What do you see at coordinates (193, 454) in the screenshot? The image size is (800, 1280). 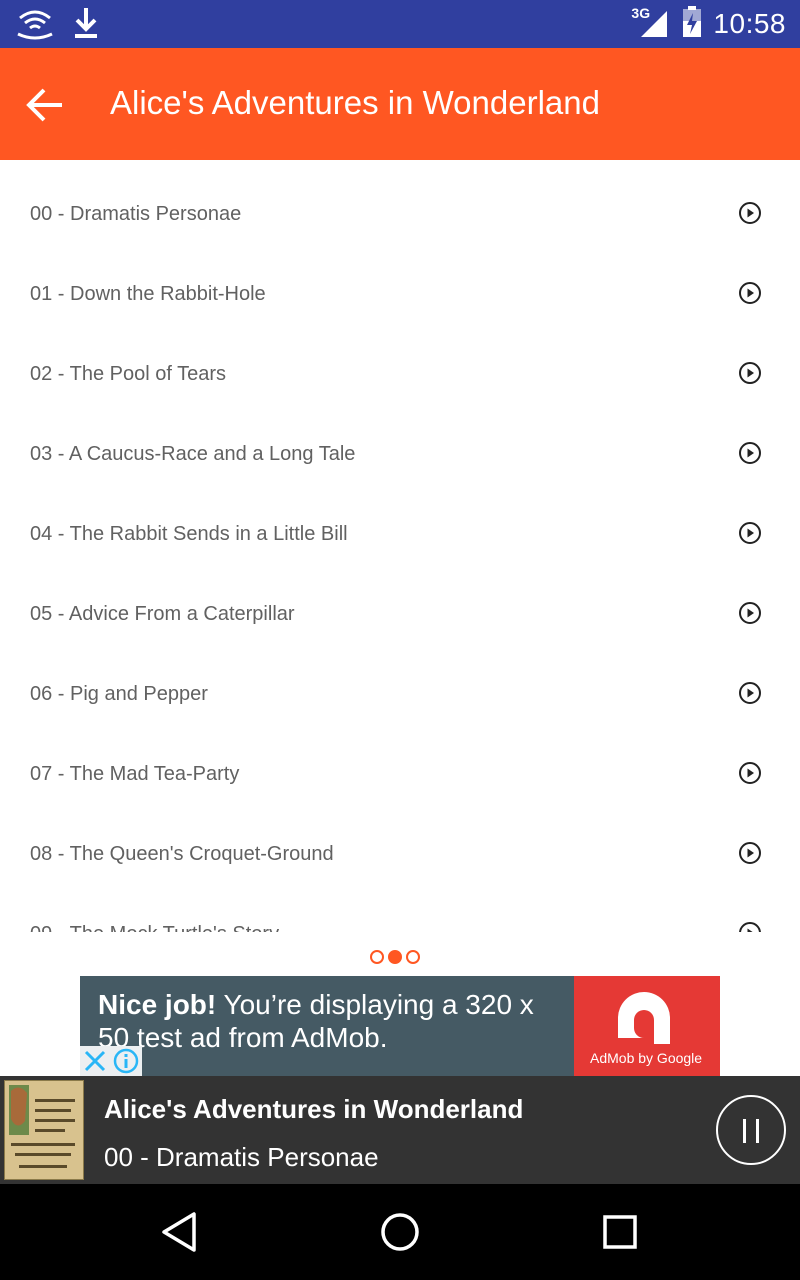 I see `chapter-label: 03 - A Caucus-Race and a Long Tale` at bounding box center [193, 454].